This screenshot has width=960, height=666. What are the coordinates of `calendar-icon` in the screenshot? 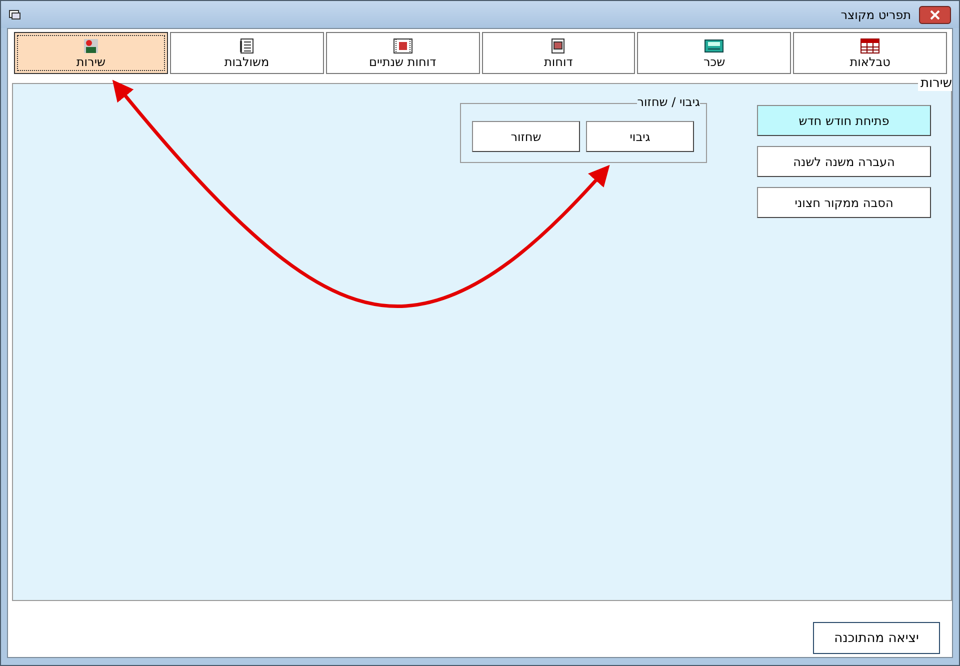 It's located at (402, 46).